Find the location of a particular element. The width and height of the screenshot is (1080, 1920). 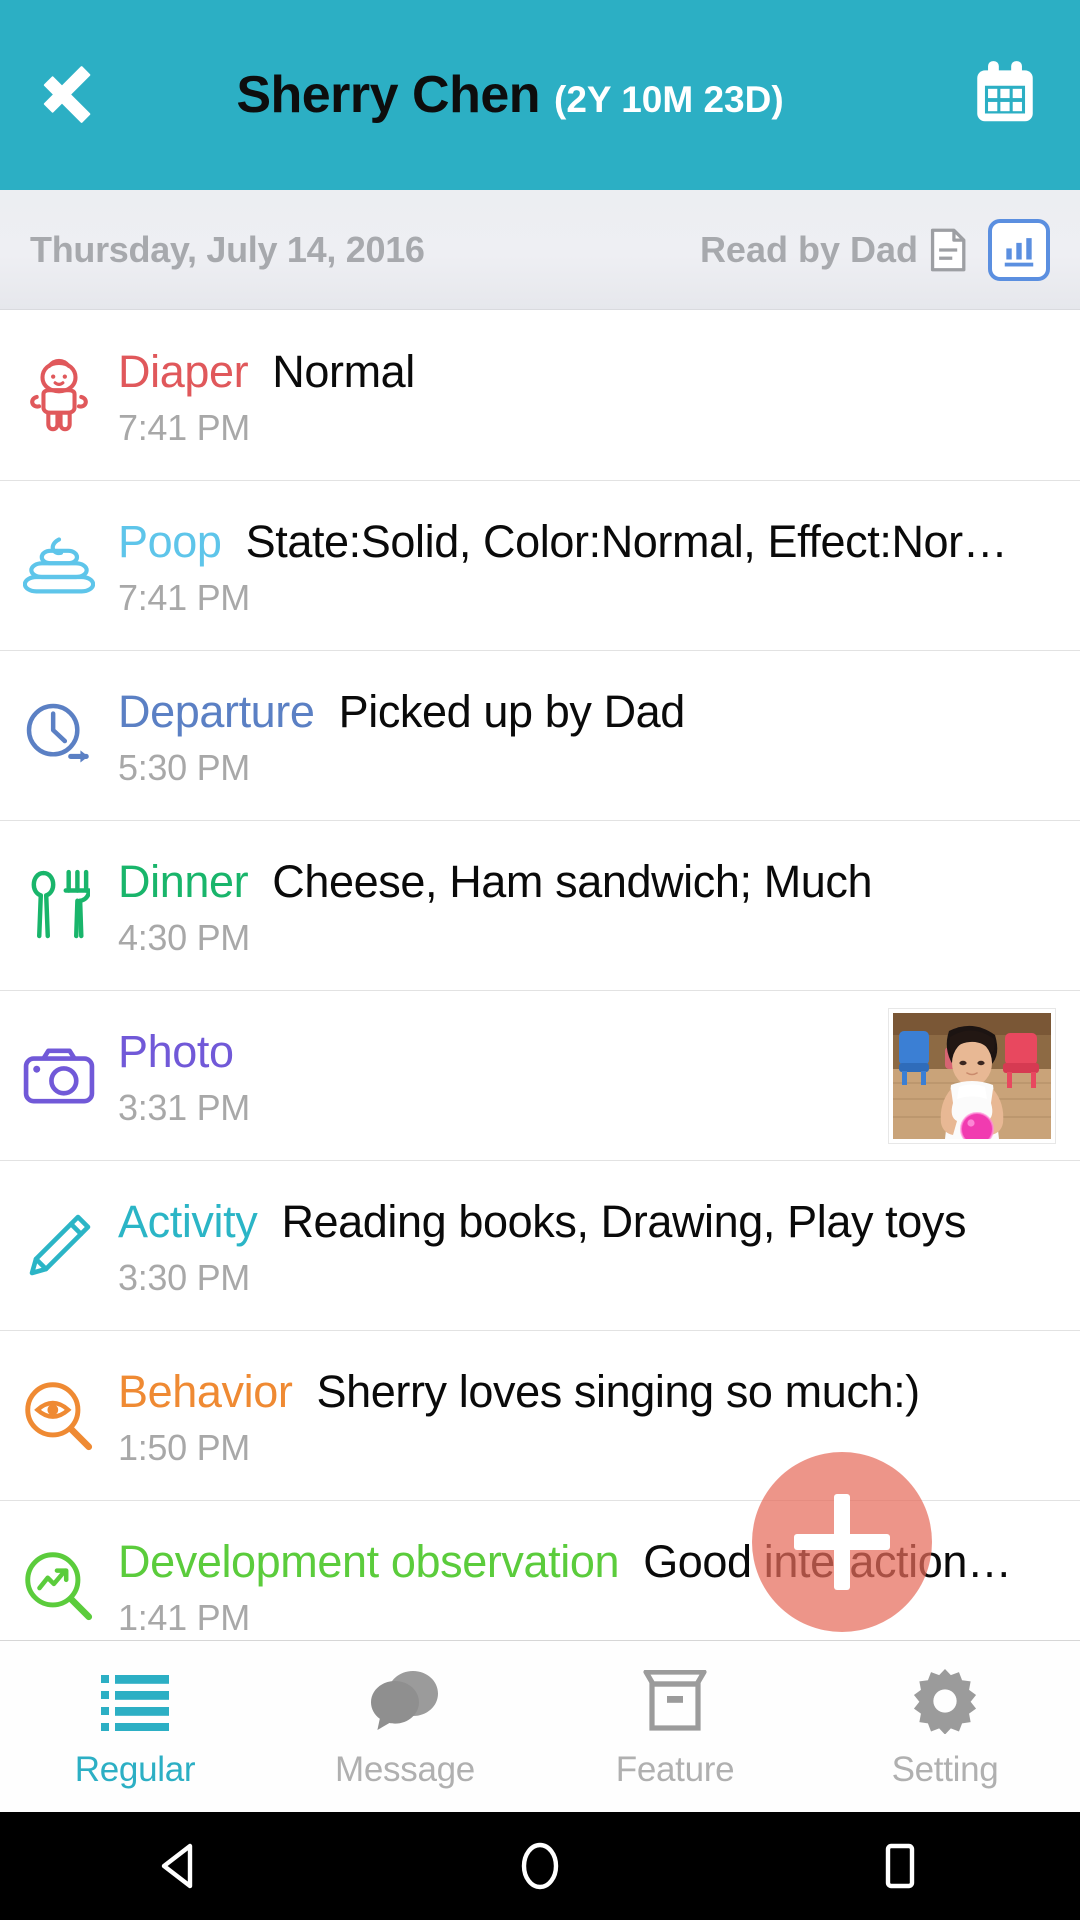

entry-detail: Reading books, Drawing, Play toys is located at coordinates (624, 1221).